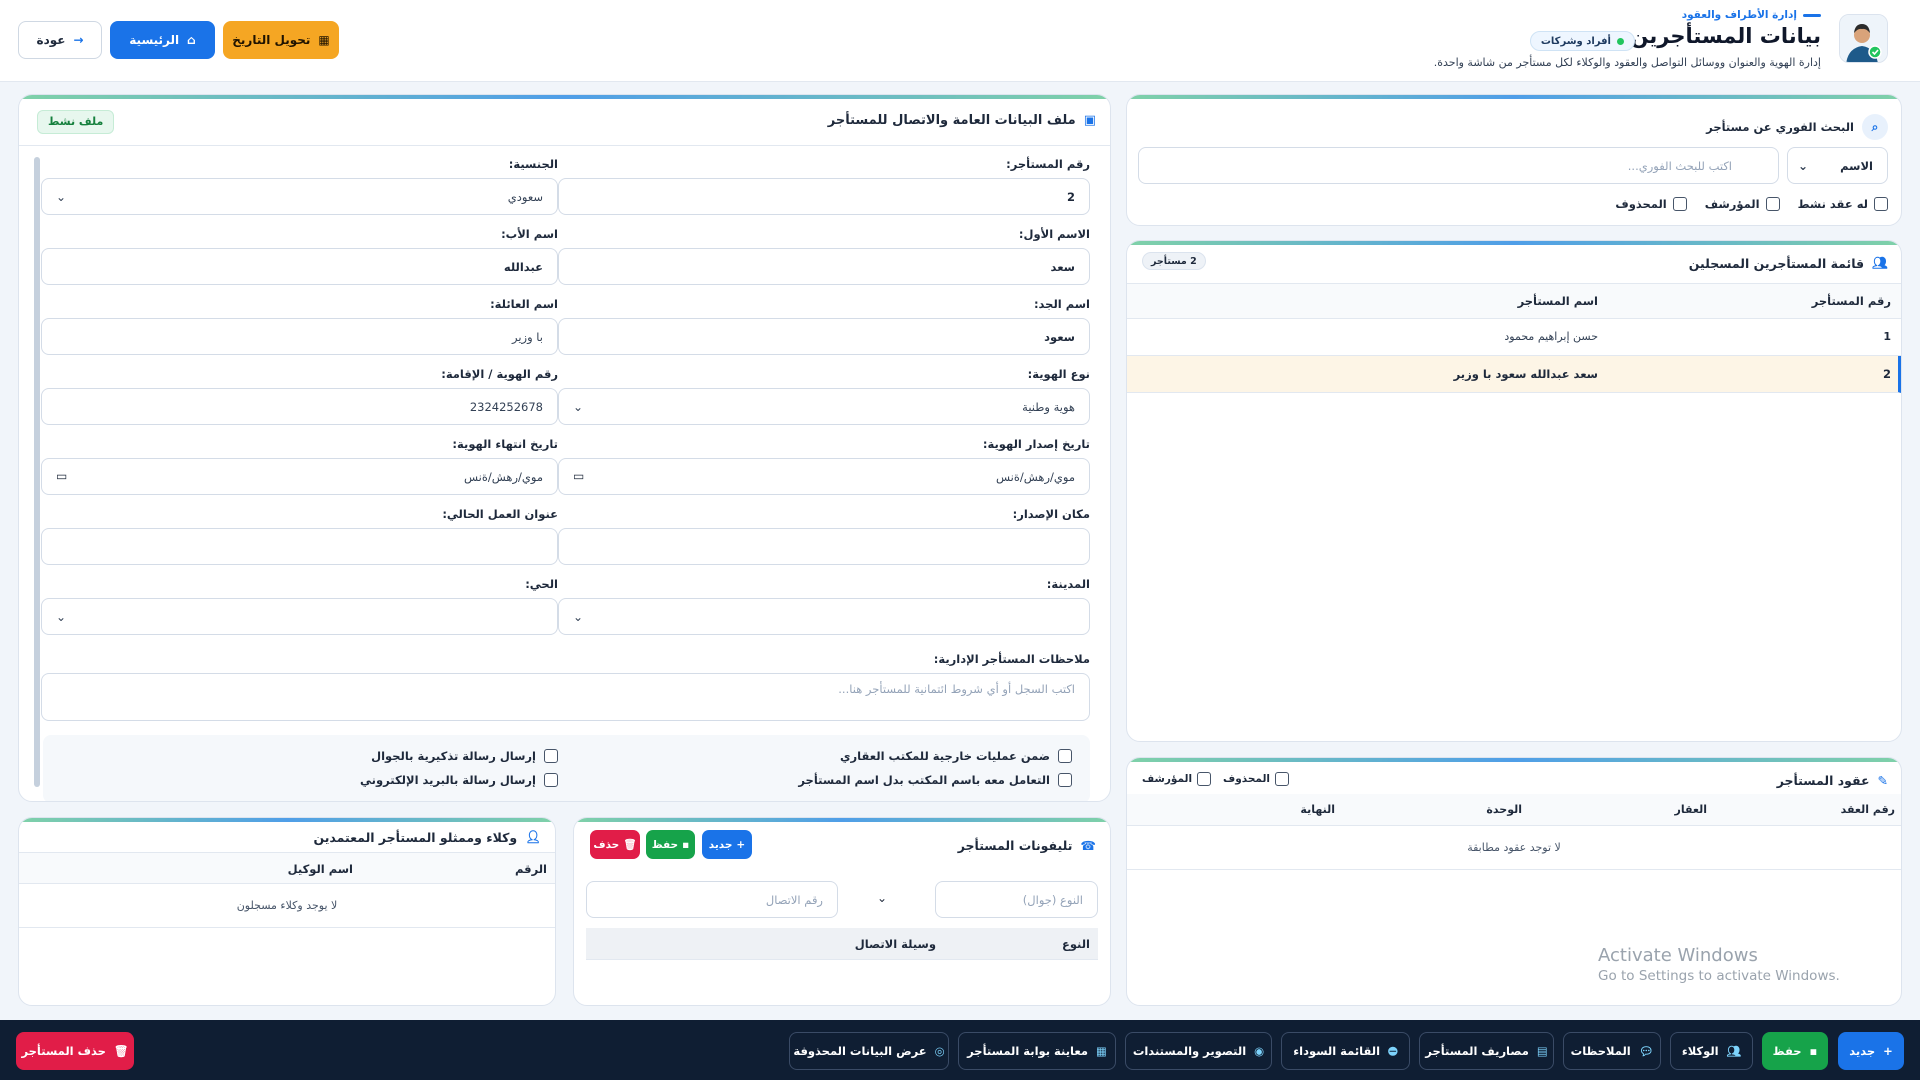 This screenshot has width=1920, height=1080. What do you see at coordinates (939, 1051) in the screenshot?
I see `eye-icon: ◎` at bounding box center [939, 1051].